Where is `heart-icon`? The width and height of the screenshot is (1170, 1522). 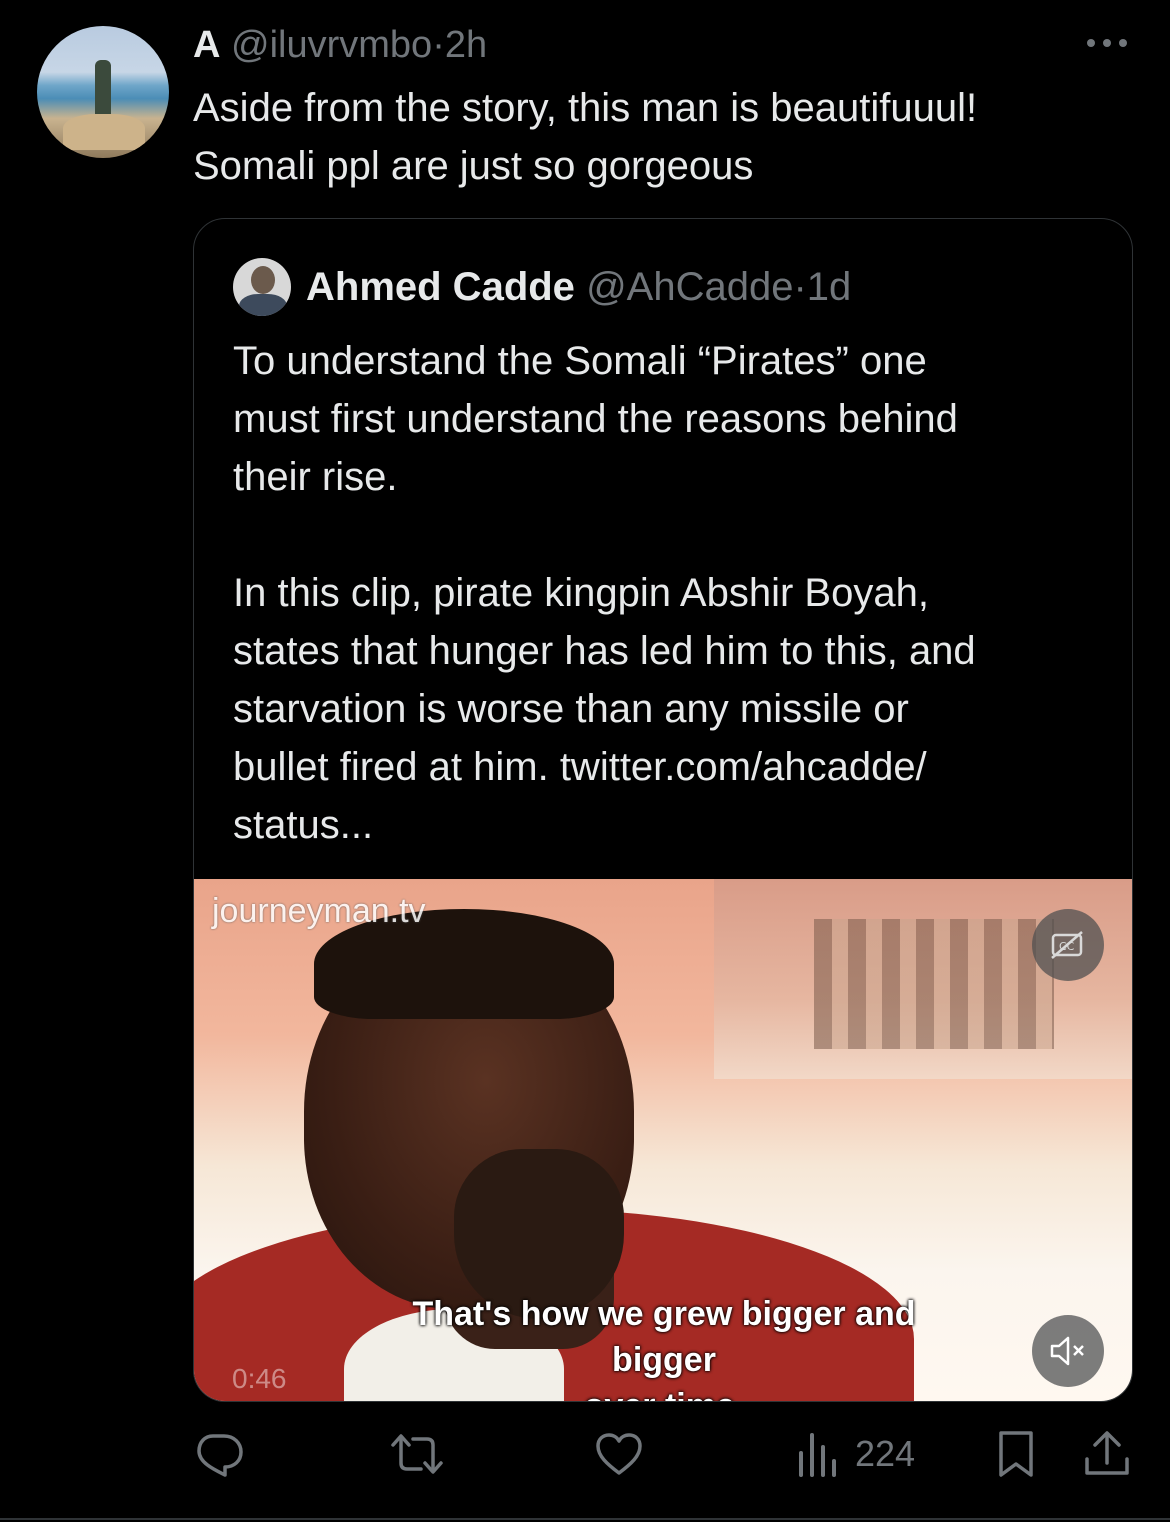
heart-icon is located at coordinates (619, 1454).